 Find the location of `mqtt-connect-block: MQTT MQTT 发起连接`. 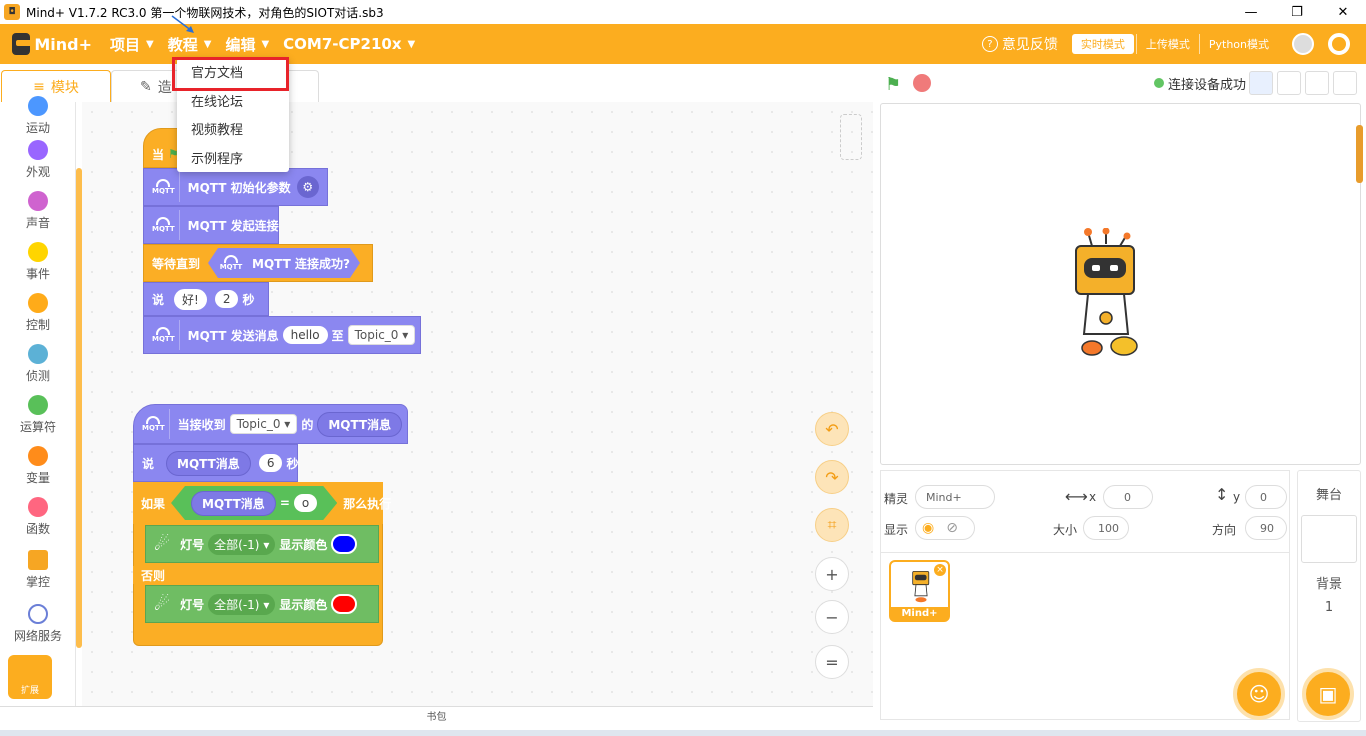

mqtt-connect-block: MQTT MQTT 发起连接 is located at coordinates (211, 225).